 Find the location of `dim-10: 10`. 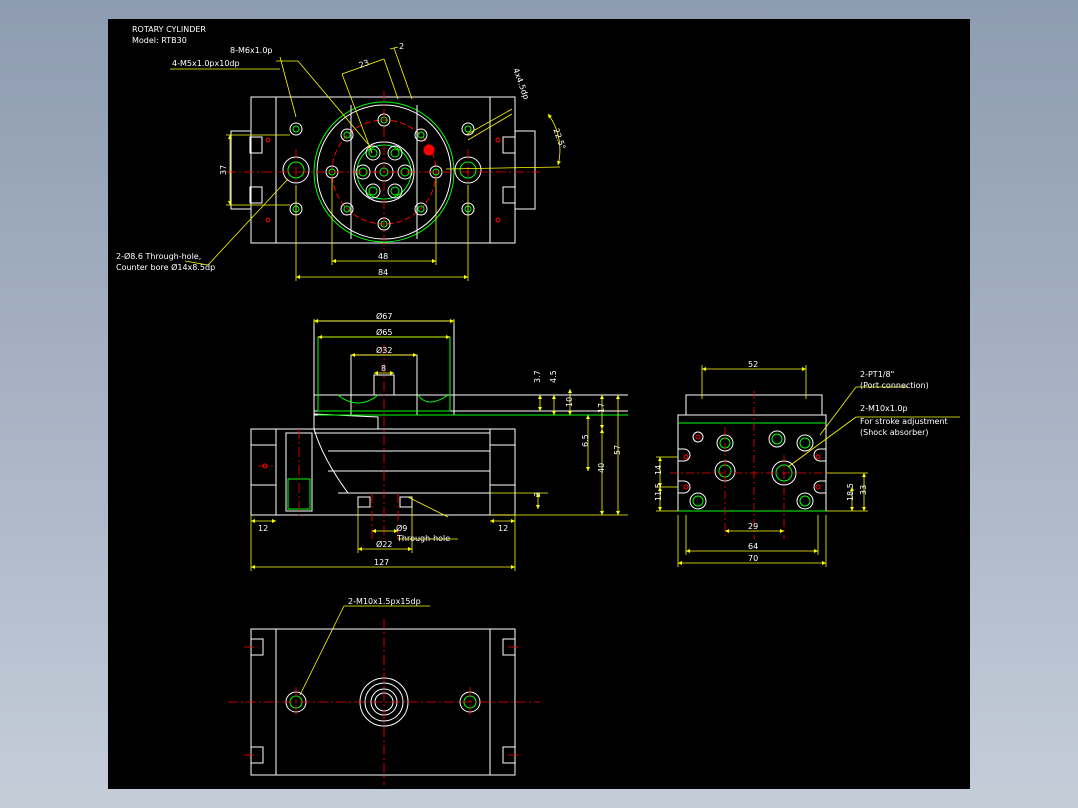

dim-10: 10 is located at coordinates (569, 402).